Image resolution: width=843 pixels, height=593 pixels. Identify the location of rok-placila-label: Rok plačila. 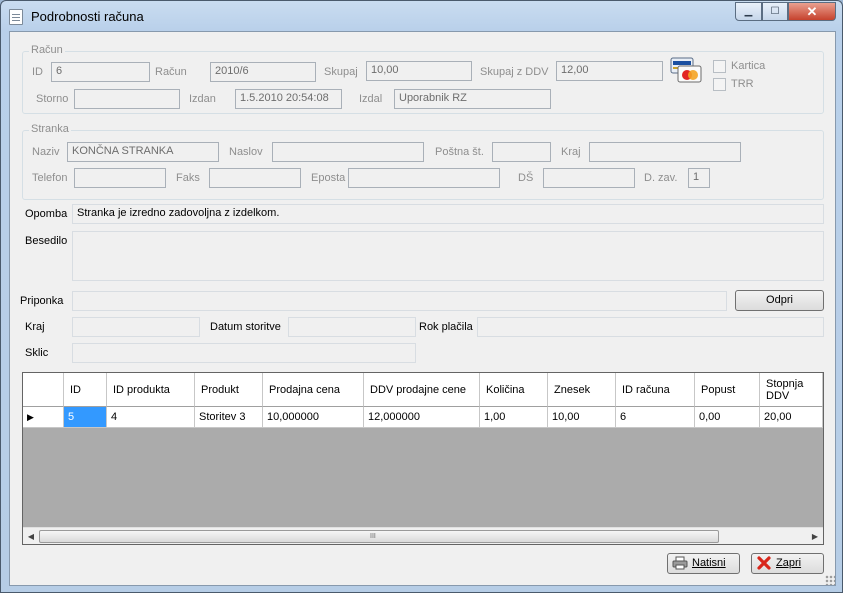
(446, 327).